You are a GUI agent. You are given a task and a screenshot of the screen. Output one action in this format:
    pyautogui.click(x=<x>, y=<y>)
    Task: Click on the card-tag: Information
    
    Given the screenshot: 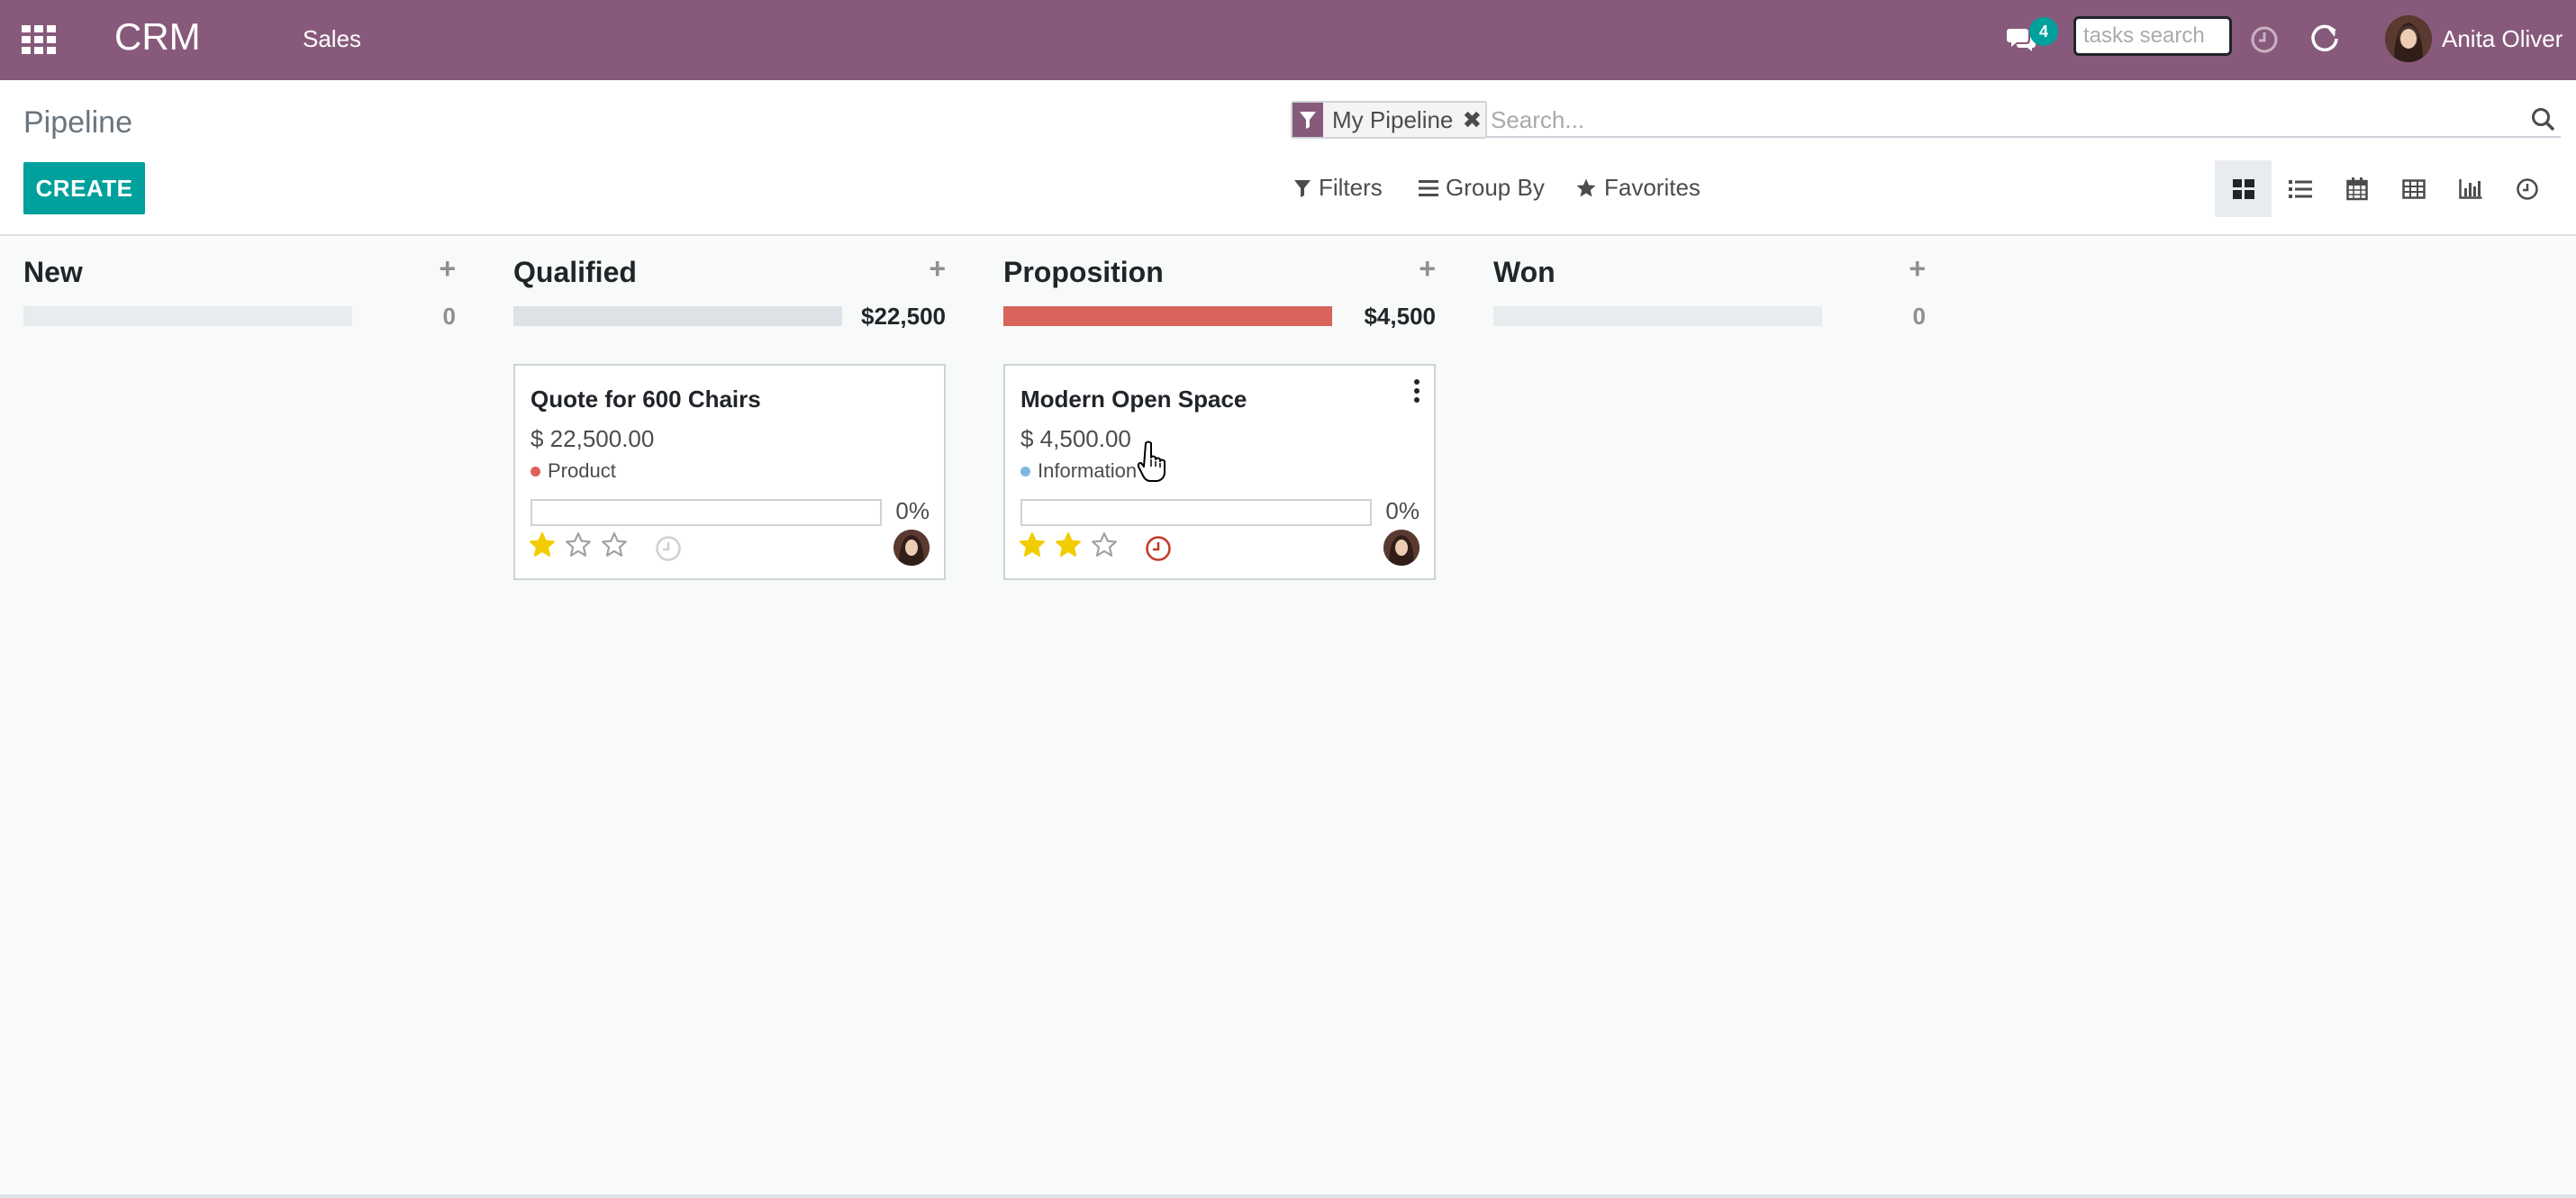 What is the action you would take?
    pyautogui.click(x=1078, y=471)
    